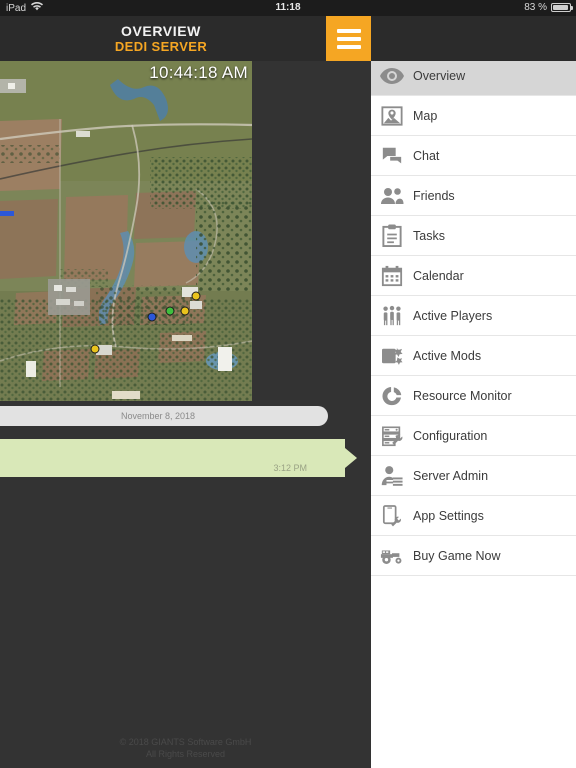  Describe the element at coordinates (425, 115) in the screenshot. I see `sidebar-item-label: Map` at that location.